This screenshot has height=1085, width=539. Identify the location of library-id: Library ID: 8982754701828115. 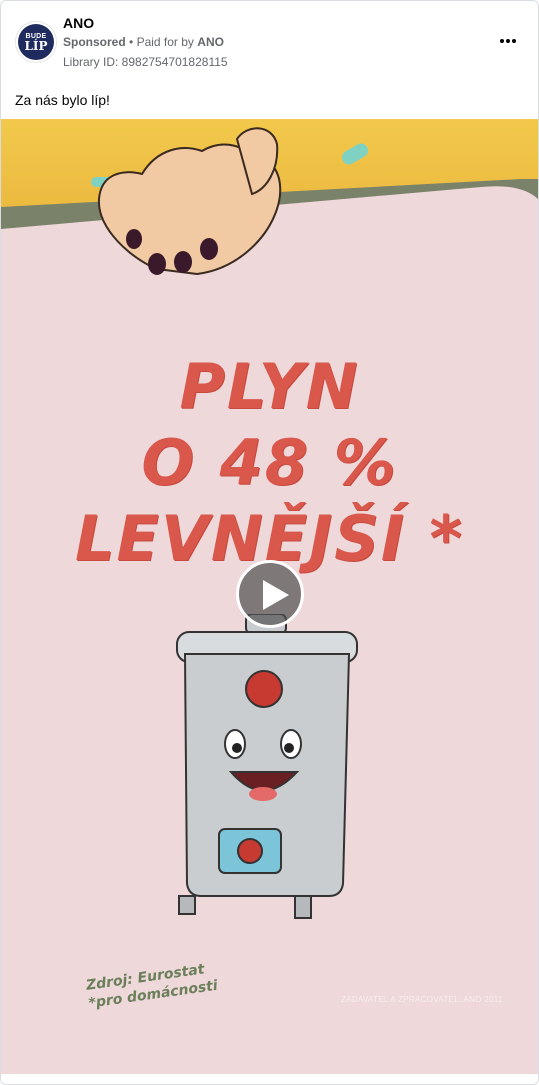
(145, 62).